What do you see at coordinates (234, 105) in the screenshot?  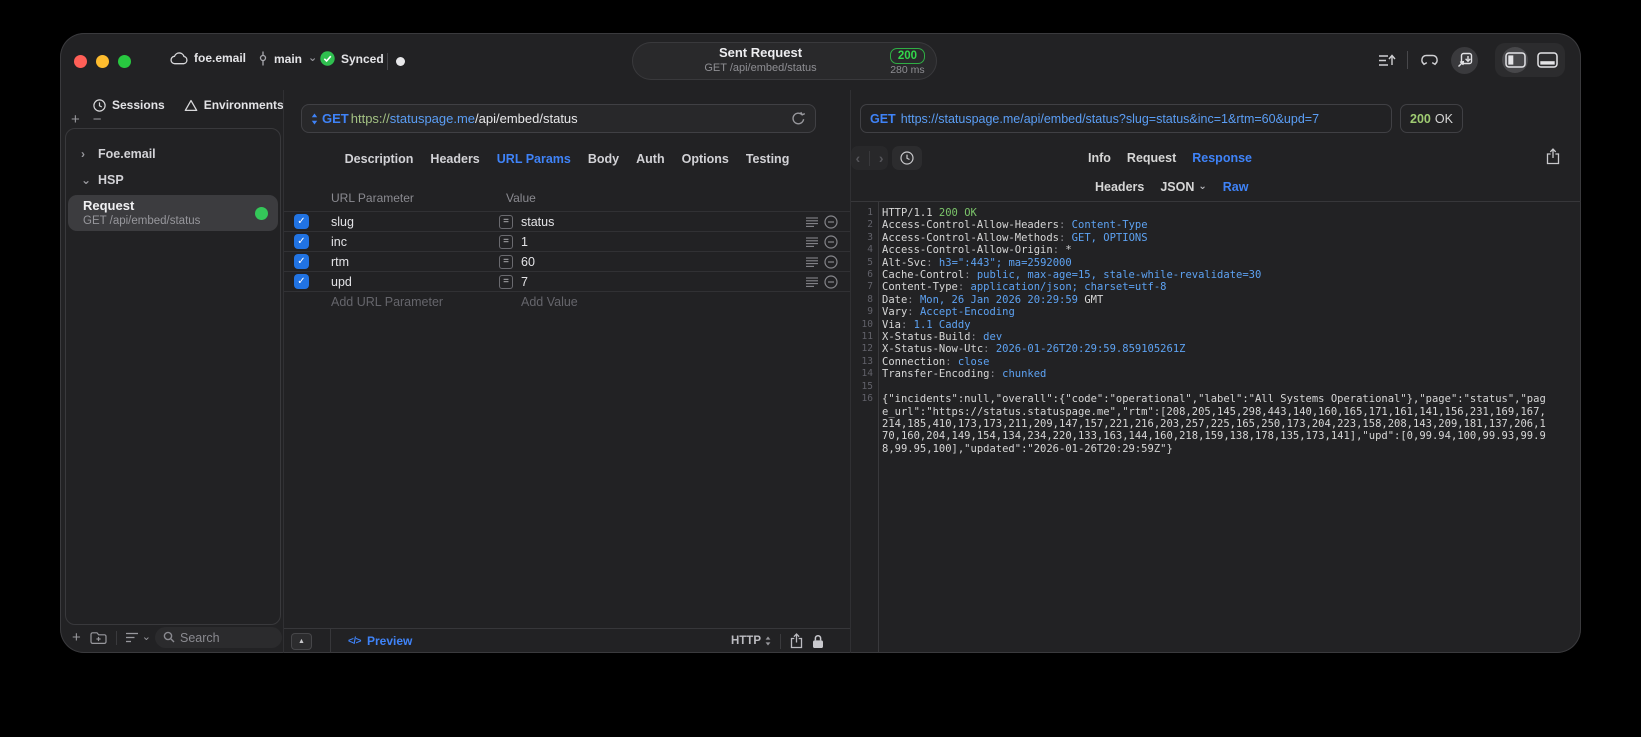 I see `tab-environments: Environments` at bounding box center [234, 105].